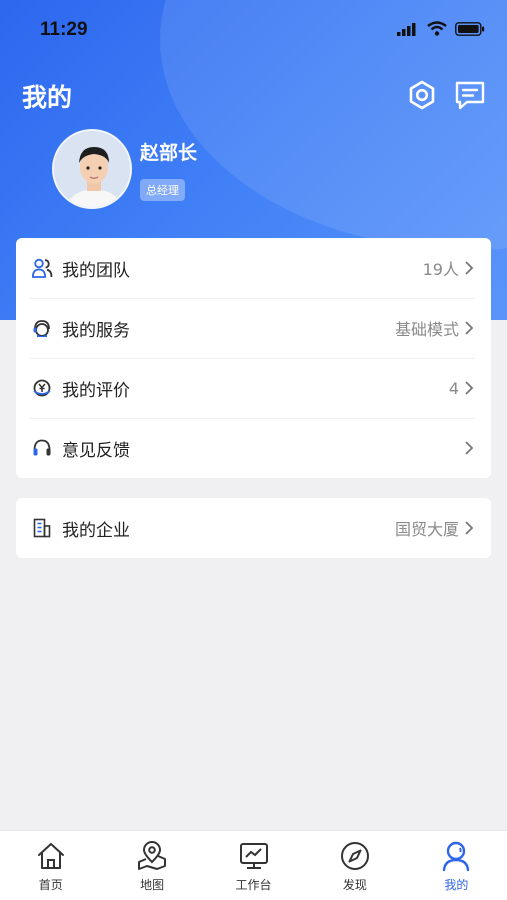 The height and width of the screenshot is (900, 507). What do you see at coordinates (253, 388) in the screenshot?
I see `menu-item-rating: 我的评价 4` at bounding box center [253, 388].